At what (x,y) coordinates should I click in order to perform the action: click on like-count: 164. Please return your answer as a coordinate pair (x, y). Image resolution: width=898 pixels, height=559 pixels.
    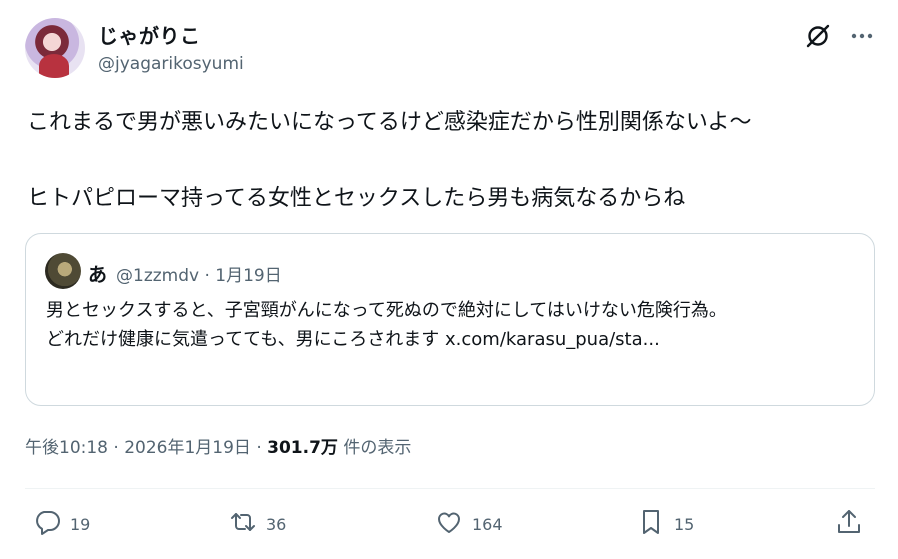
    Looking at the image, I should click on (487, 524).